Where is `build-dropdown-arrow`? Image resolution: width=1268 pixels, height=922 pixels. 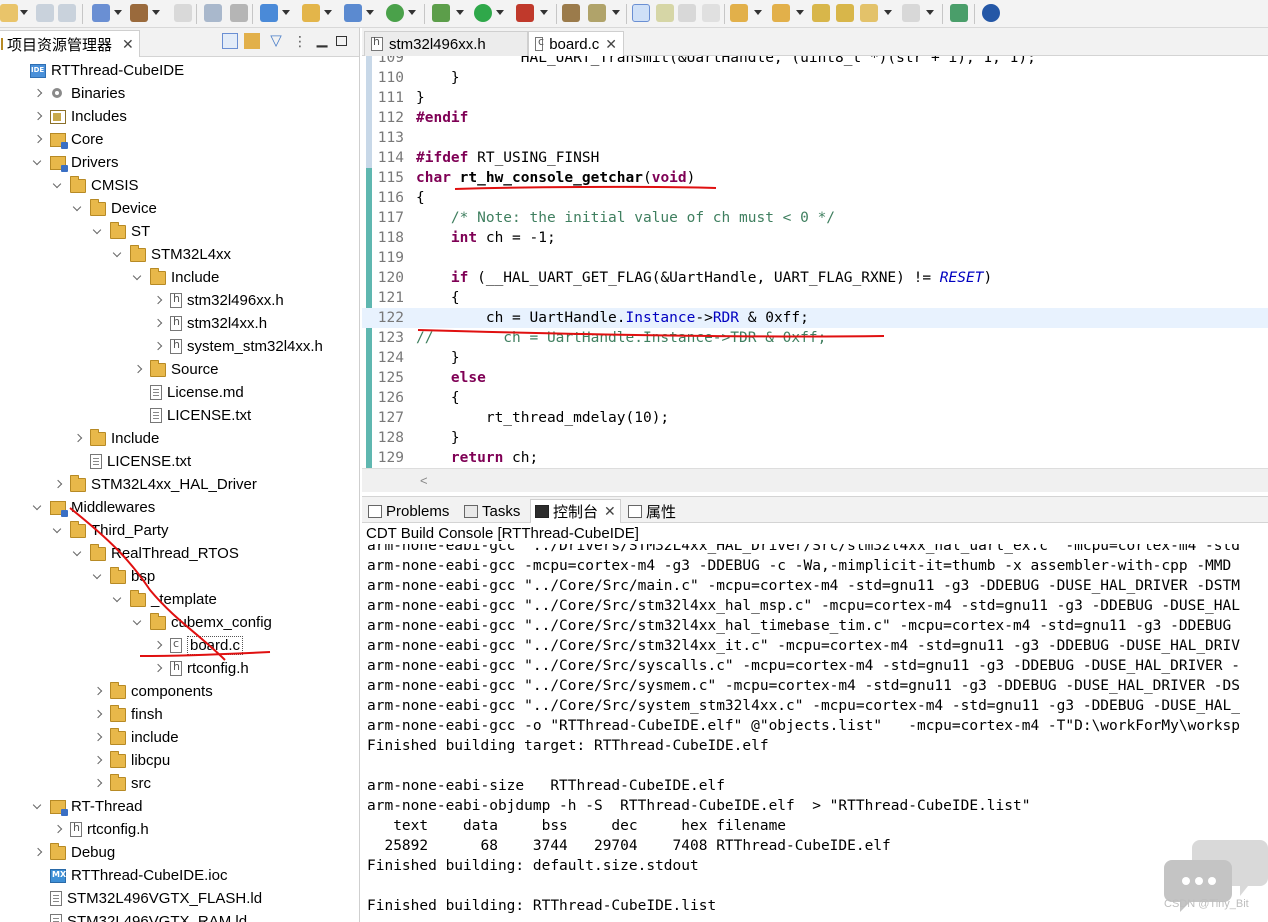
build-dropdown-arrow is located at coordinates (156, 12).